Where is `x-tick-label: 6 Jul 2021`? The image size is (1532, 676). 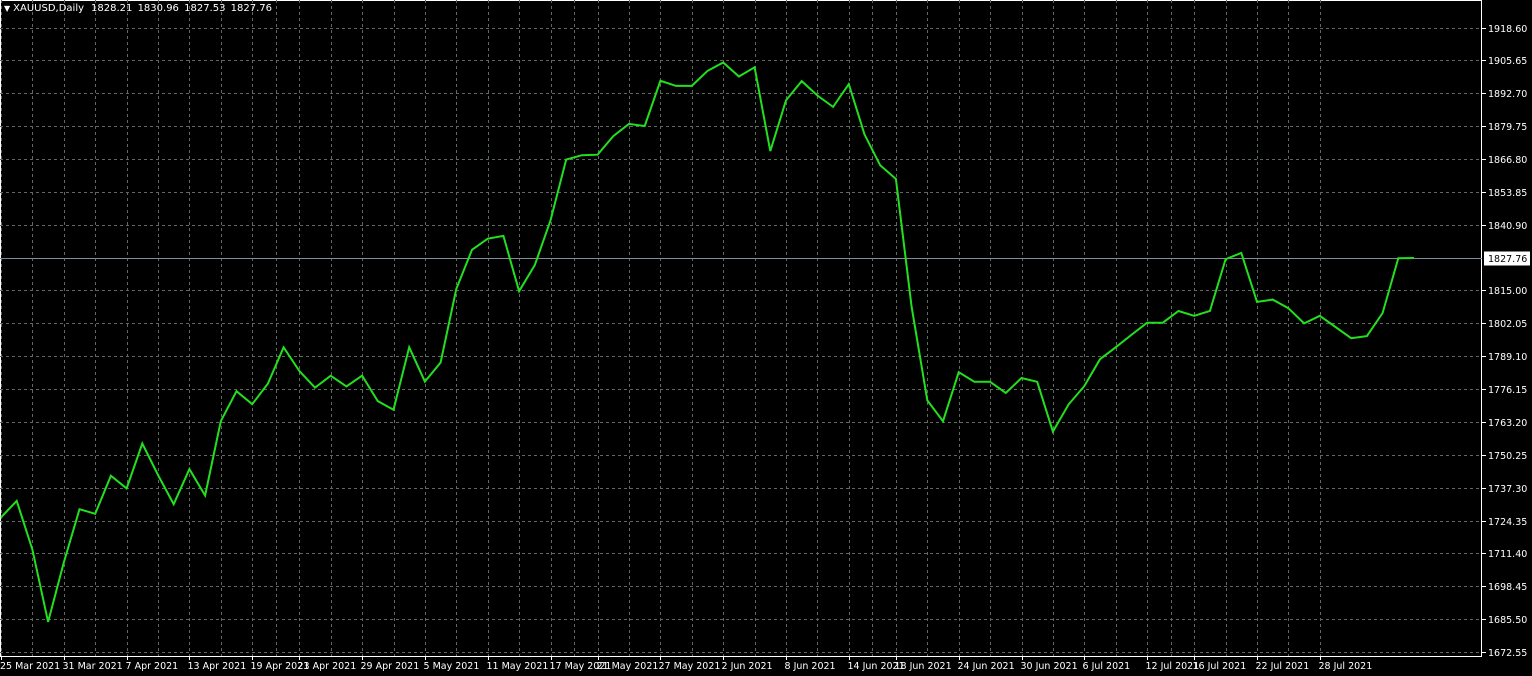 x-tick-label: 6 Jul 2021 is located at coordinates (1107, 666).